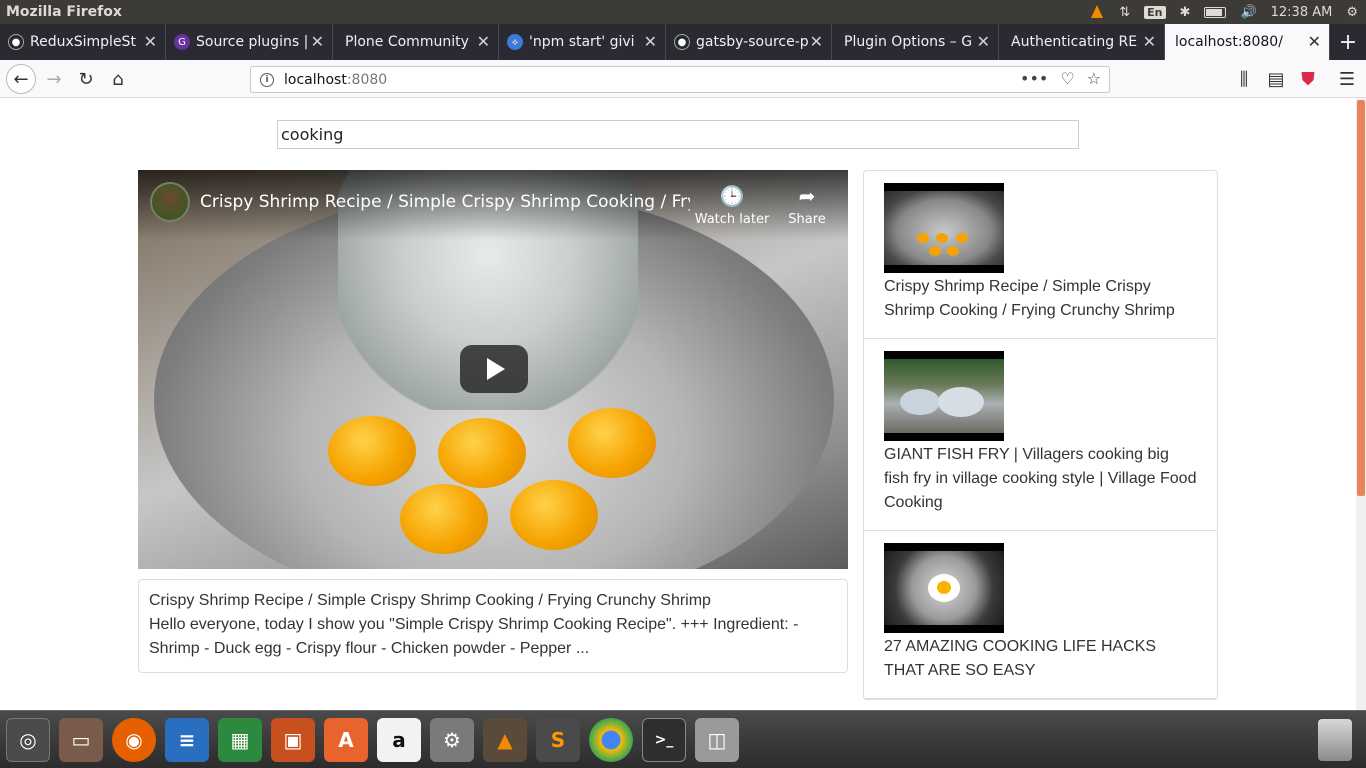 This screenshot has height=768, width=1366. Describe the element at coordinates (680, 79) in the screenshot. I see `url-bar: i localhost :8080 ••• ♡ ☆` at that location.